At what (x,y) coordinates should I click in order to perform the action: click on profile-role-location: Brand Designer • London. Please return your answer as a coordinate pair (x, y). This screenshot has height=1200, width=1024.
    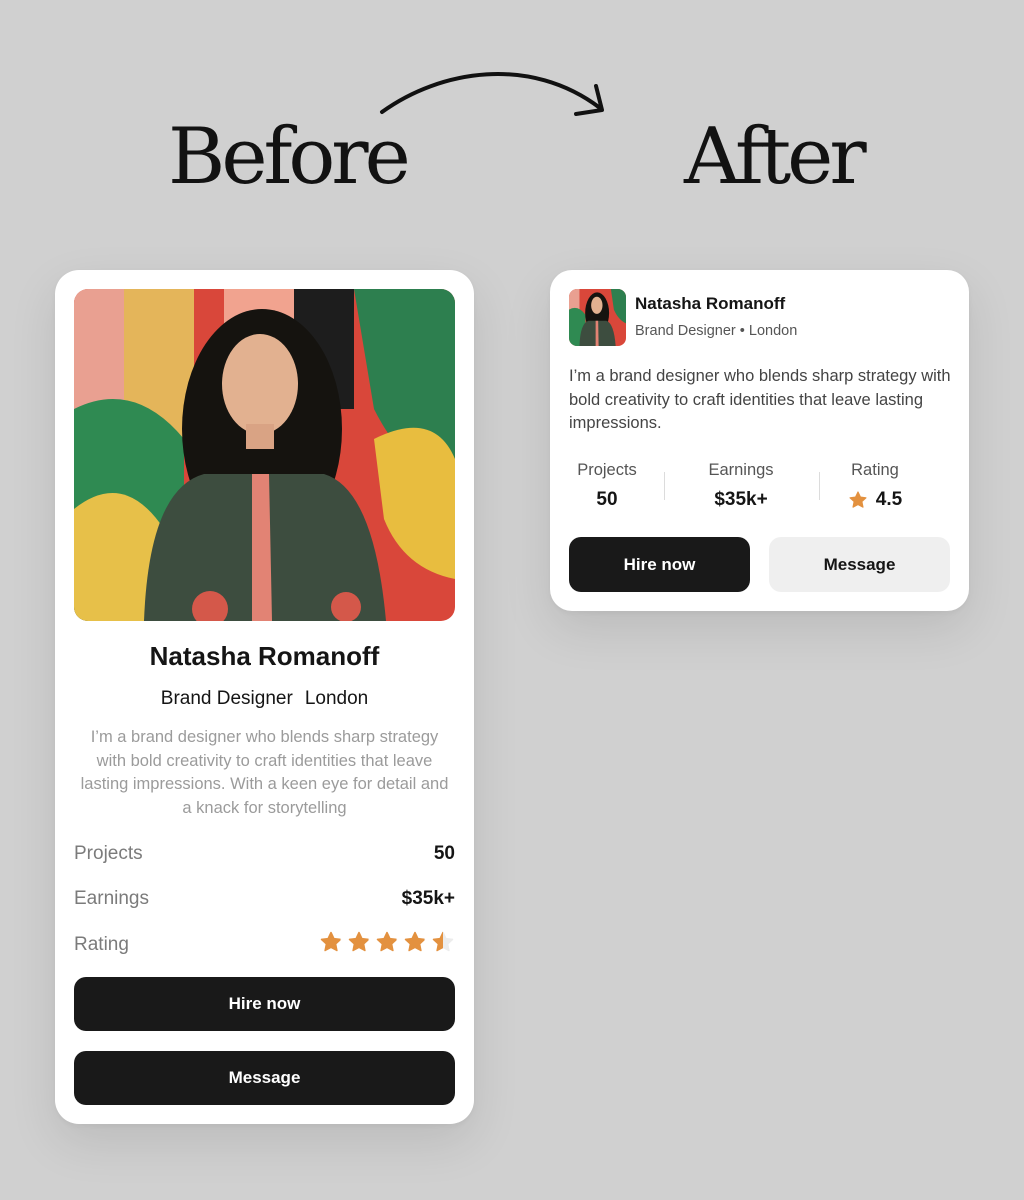
    Looking at the image, I should click on (716, 331).